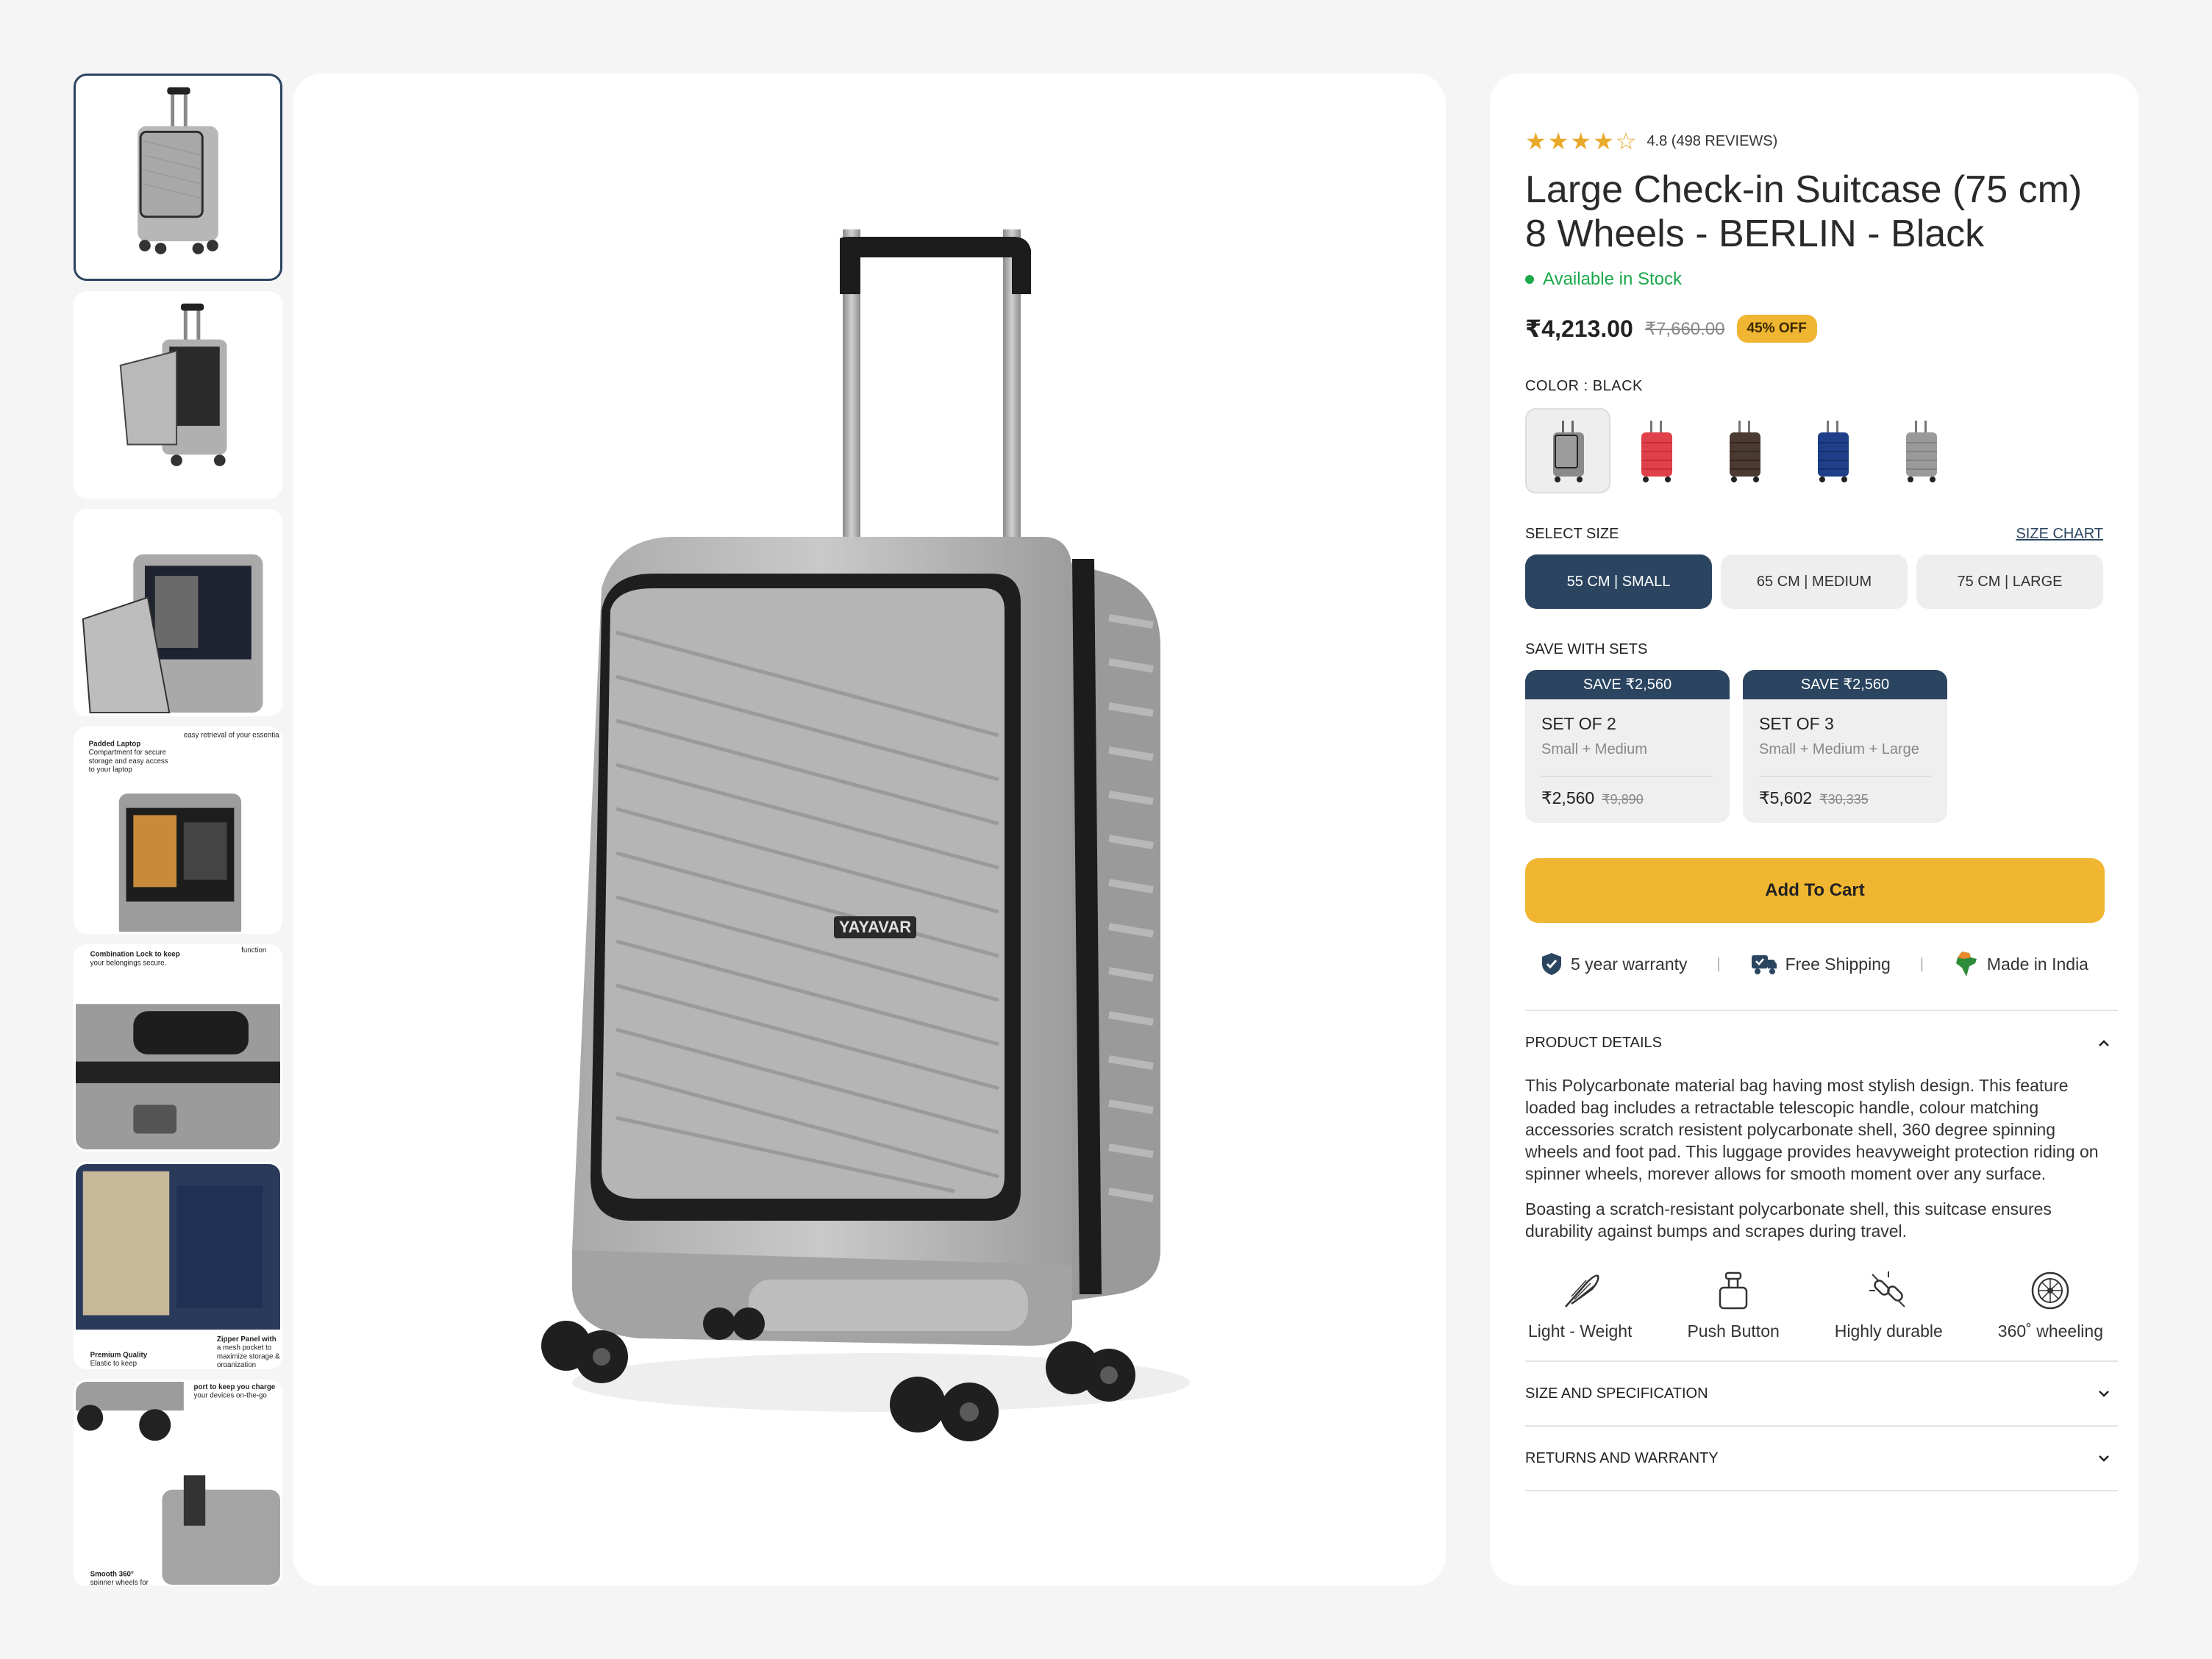 This screenshot has width=2212, height=1659. Describe the element at coordinates (1838, 964) in the screenshot. I see `feature-label: Free Shipping` at that location.